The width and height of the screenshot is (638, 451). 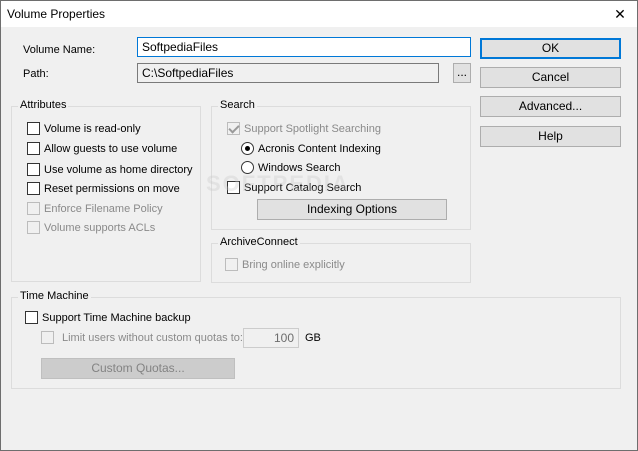 I want to click on checkbox-spotlight: Support Spotlight Searching, so click(x=304, y=128).